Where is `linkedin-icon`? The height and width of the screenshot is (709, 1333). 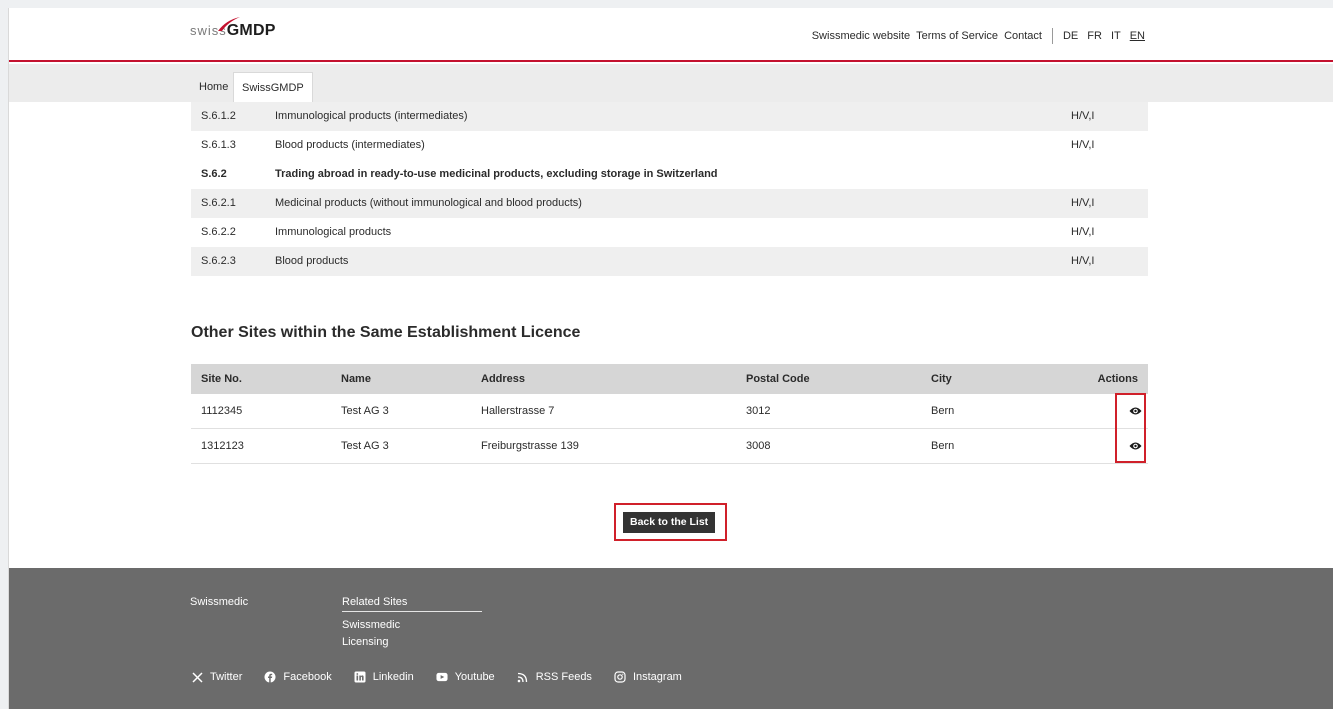 linkedin-icon is located at coordinates (360, 677).